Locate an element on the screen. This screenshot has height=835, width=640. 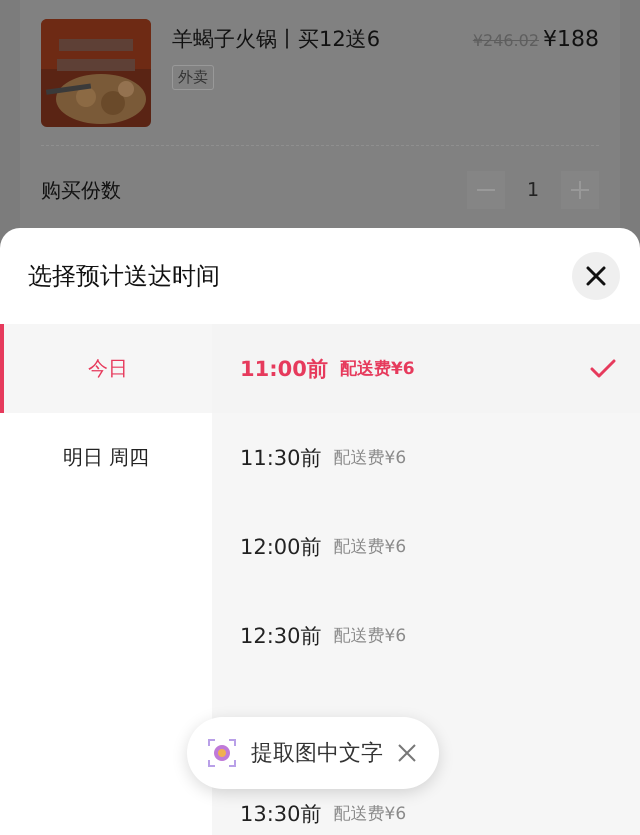
text-extract-toast: 提取图中文字 is located at coordinates (313, 753).